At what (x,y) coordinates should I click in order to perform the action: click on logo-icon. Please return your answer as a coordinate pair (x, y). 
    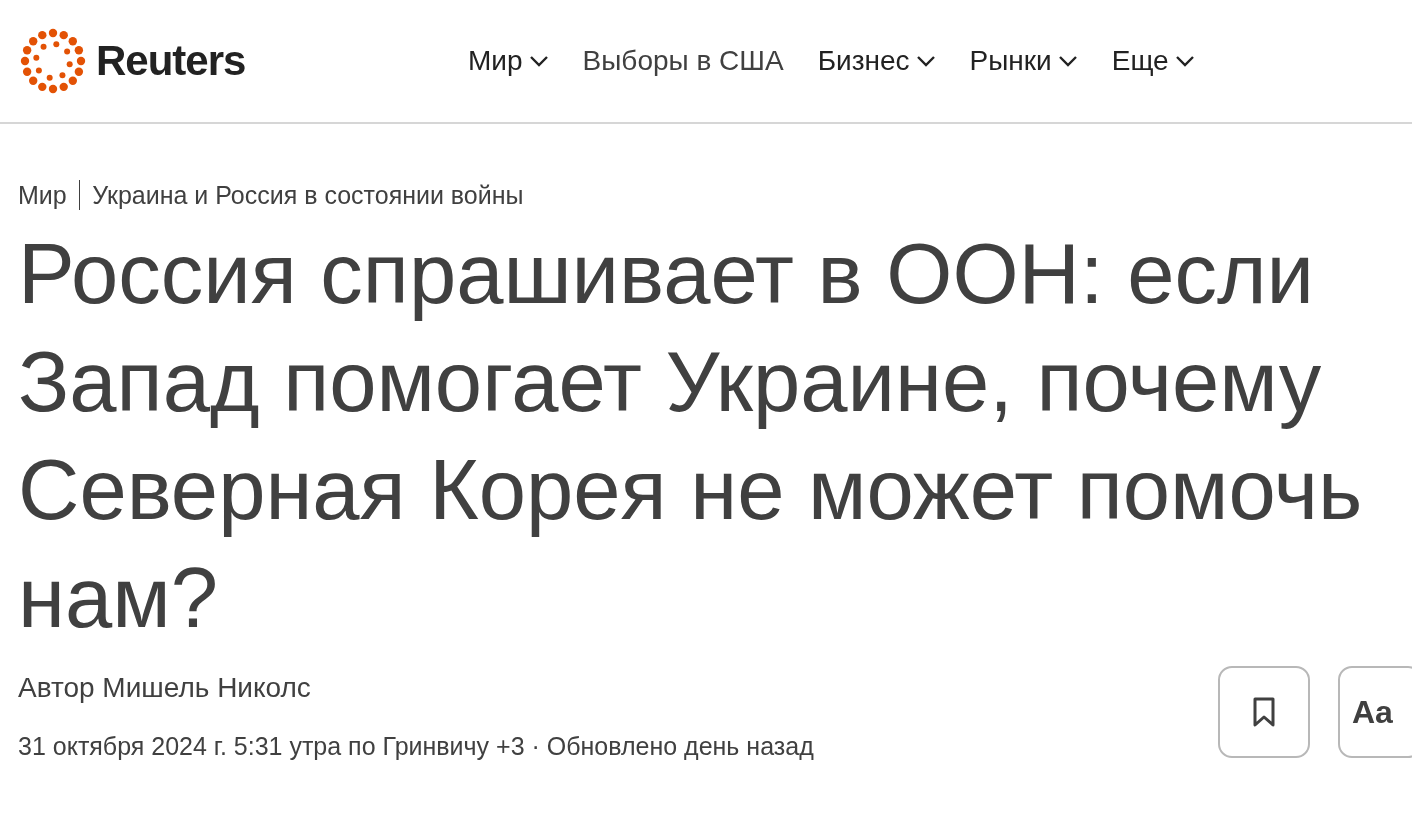
    Looking at the image, I should click on (53, 61).